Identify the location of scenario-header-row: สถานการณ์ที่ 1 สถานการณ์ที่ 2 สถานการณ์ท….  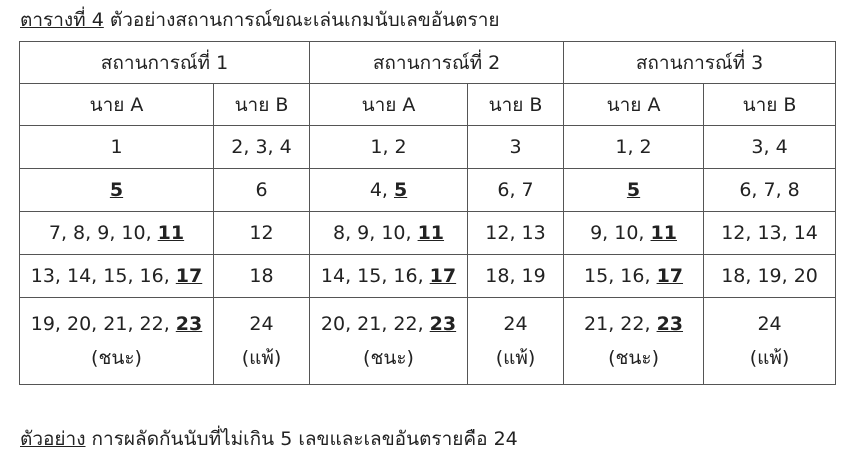
(427, 62).